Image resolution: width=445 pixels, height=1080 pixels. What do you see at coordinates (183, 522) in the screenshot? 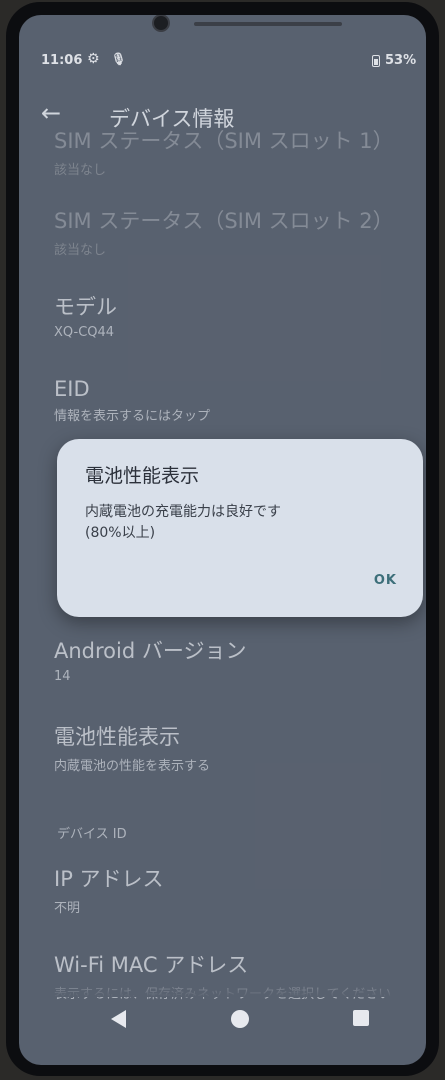
I see `dialog-message: 内蔵電池の充電能力は良好です (80%以上)` at bounding box center [183, 522].